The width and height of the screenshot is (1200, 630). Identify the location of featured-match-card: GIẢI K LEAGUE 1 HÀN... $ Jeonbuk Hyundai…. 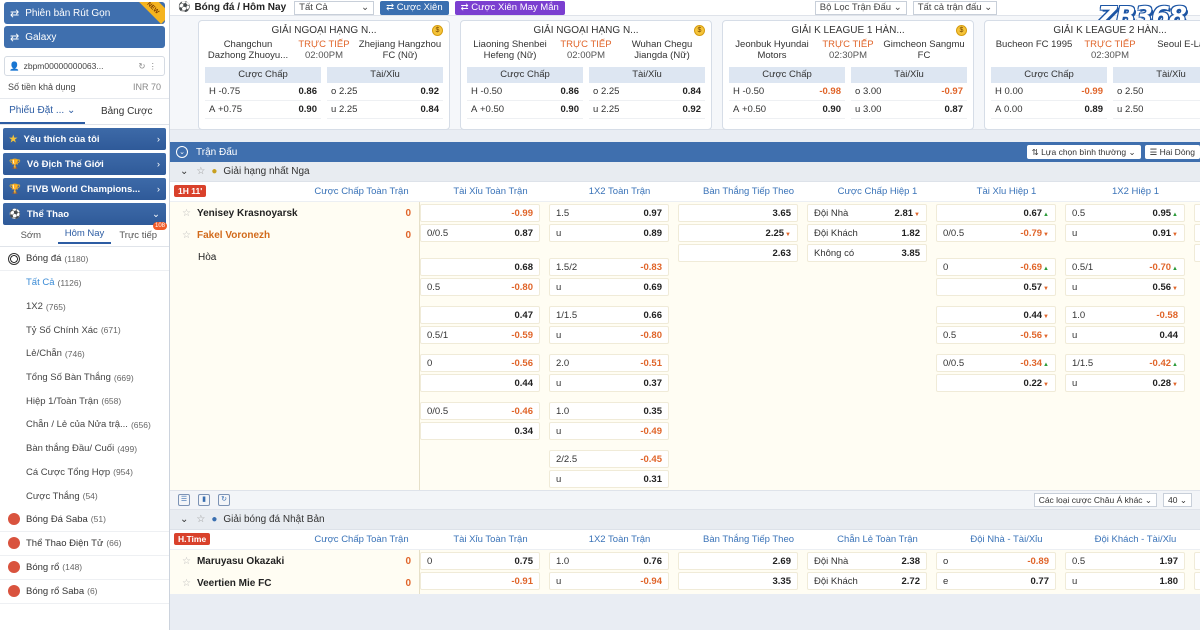
(848, 75).